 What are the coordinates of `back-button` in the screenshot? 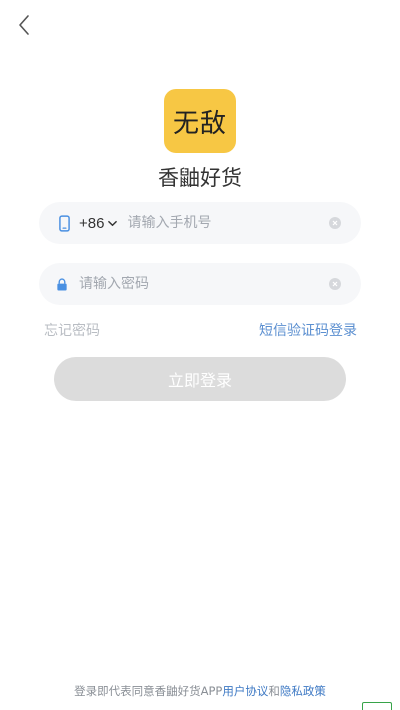 It's located at (24, 25).